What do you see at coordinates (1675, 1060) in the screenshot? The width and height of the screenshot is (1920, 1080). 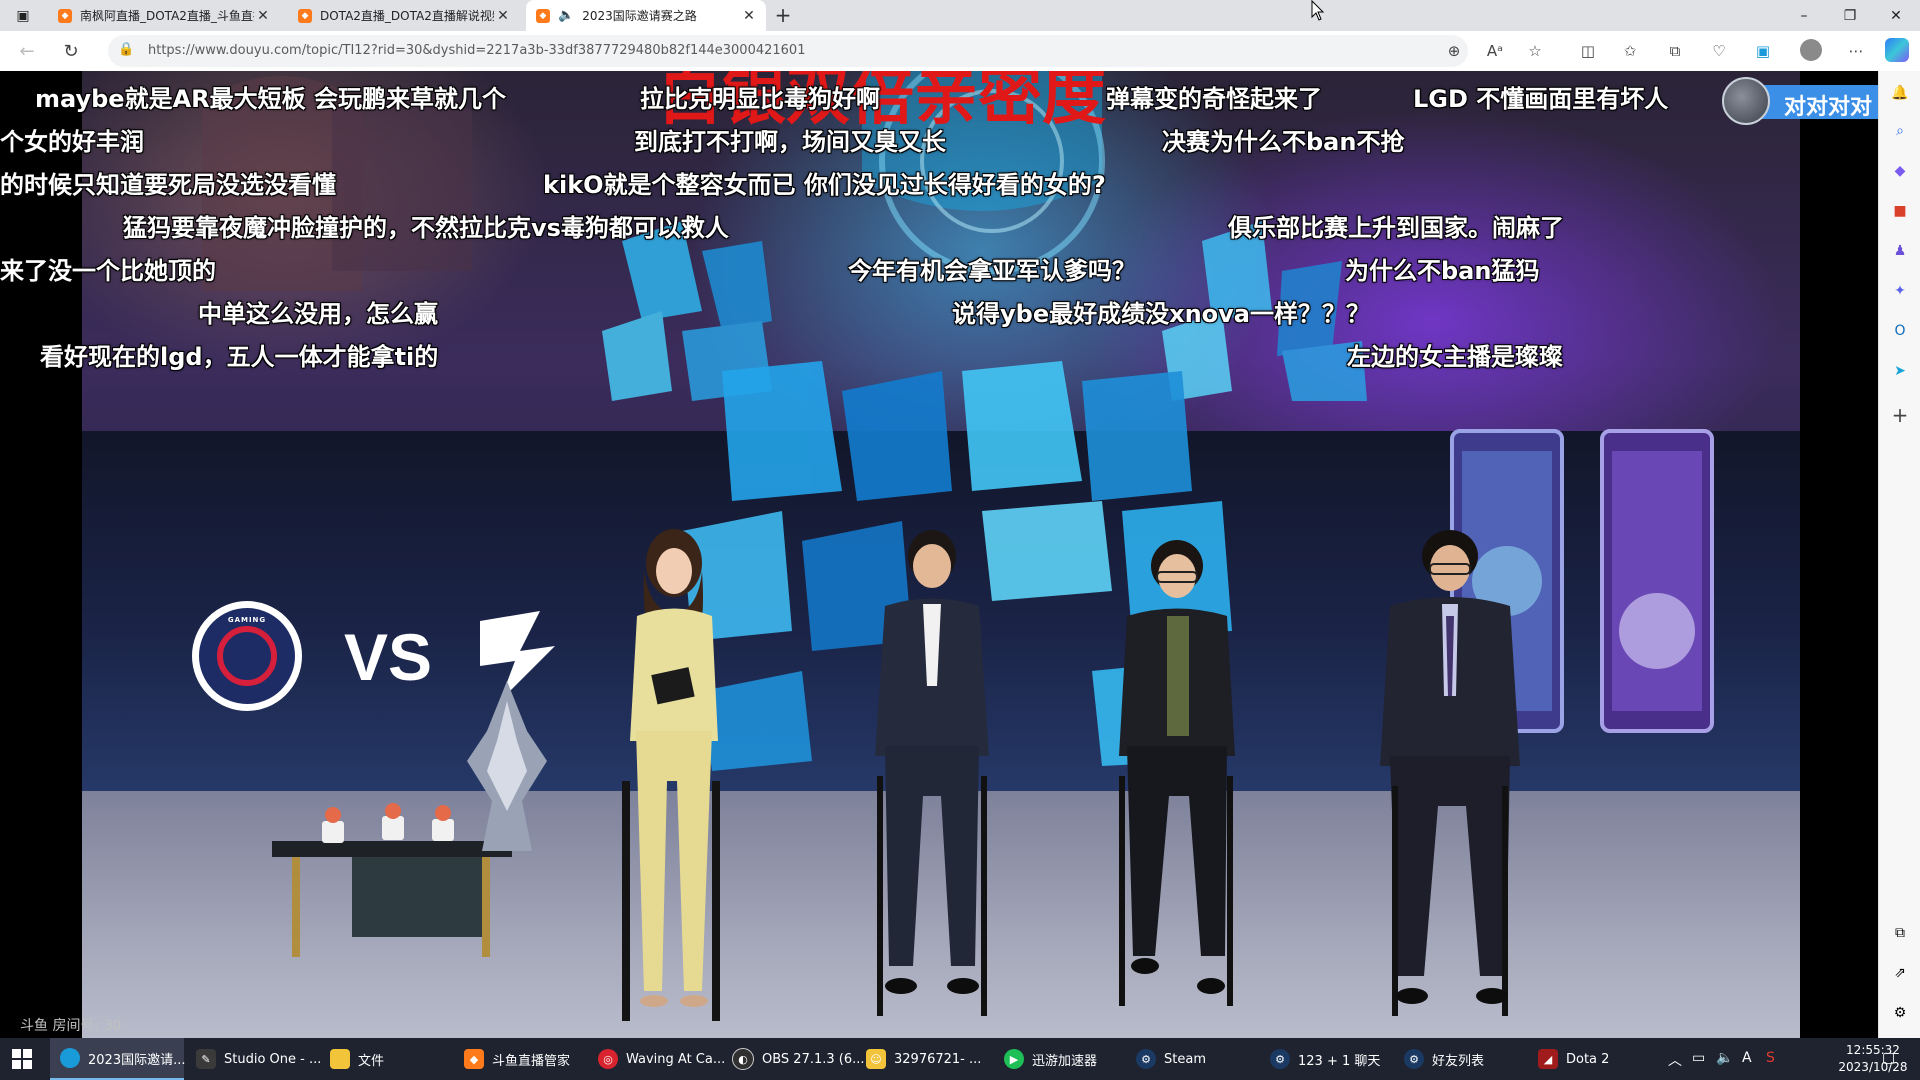 I see `show-hidden-icons-icon: ︿` at bounding box center [1675, 1060].